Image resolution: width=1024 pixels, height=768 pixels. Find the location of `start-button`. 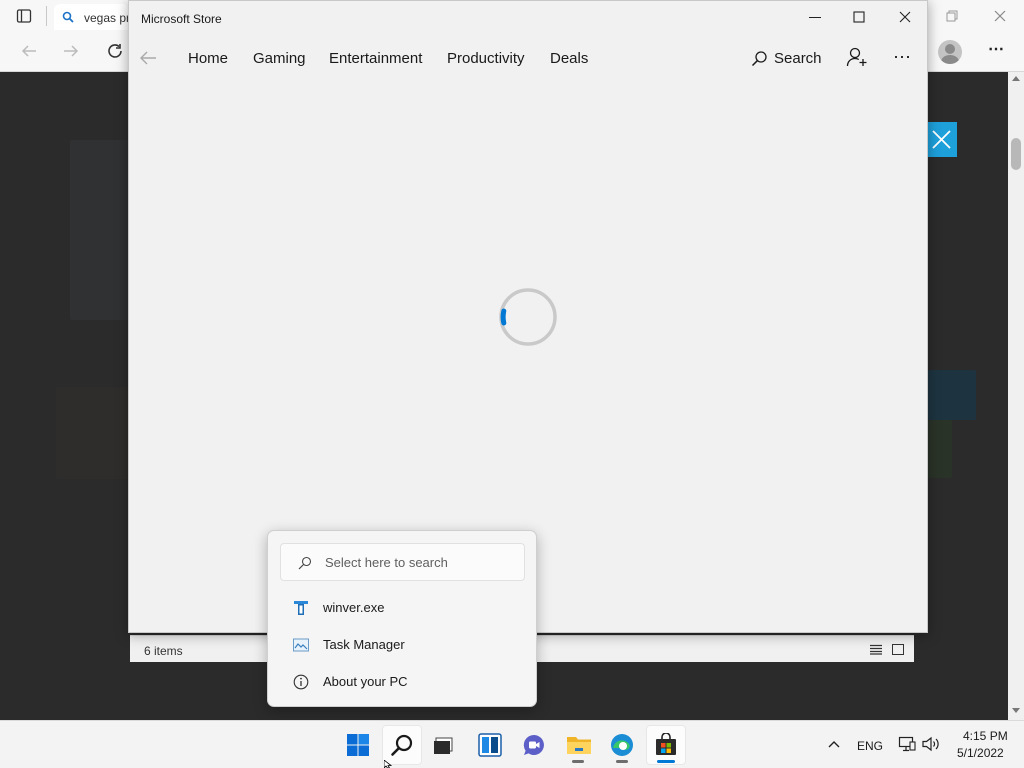

start-button is located at coordinates (358, 745).